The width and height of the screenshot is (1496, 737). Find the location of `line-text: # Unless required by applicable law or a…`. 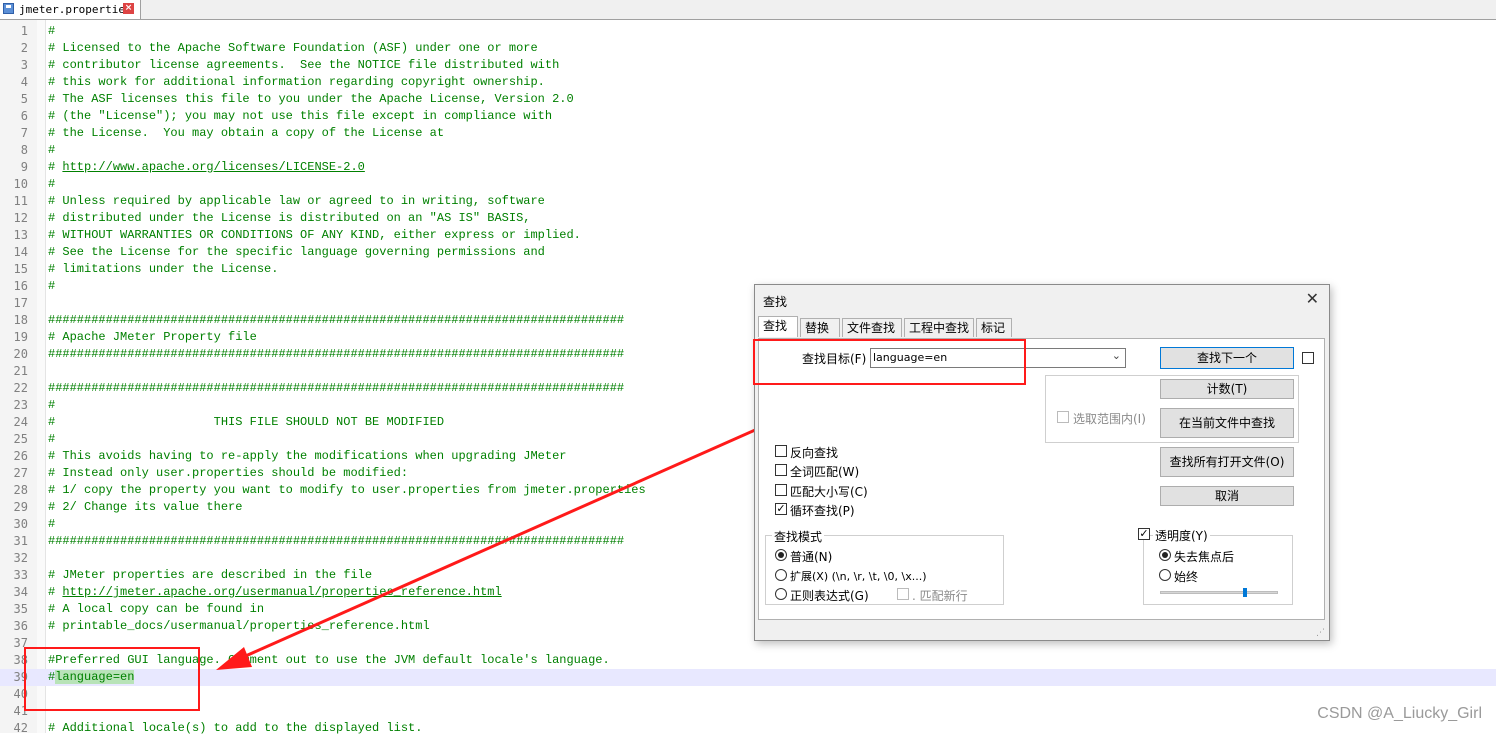

line-text: # Unless required by applicable law or a… is located at coordinates (296, 201).